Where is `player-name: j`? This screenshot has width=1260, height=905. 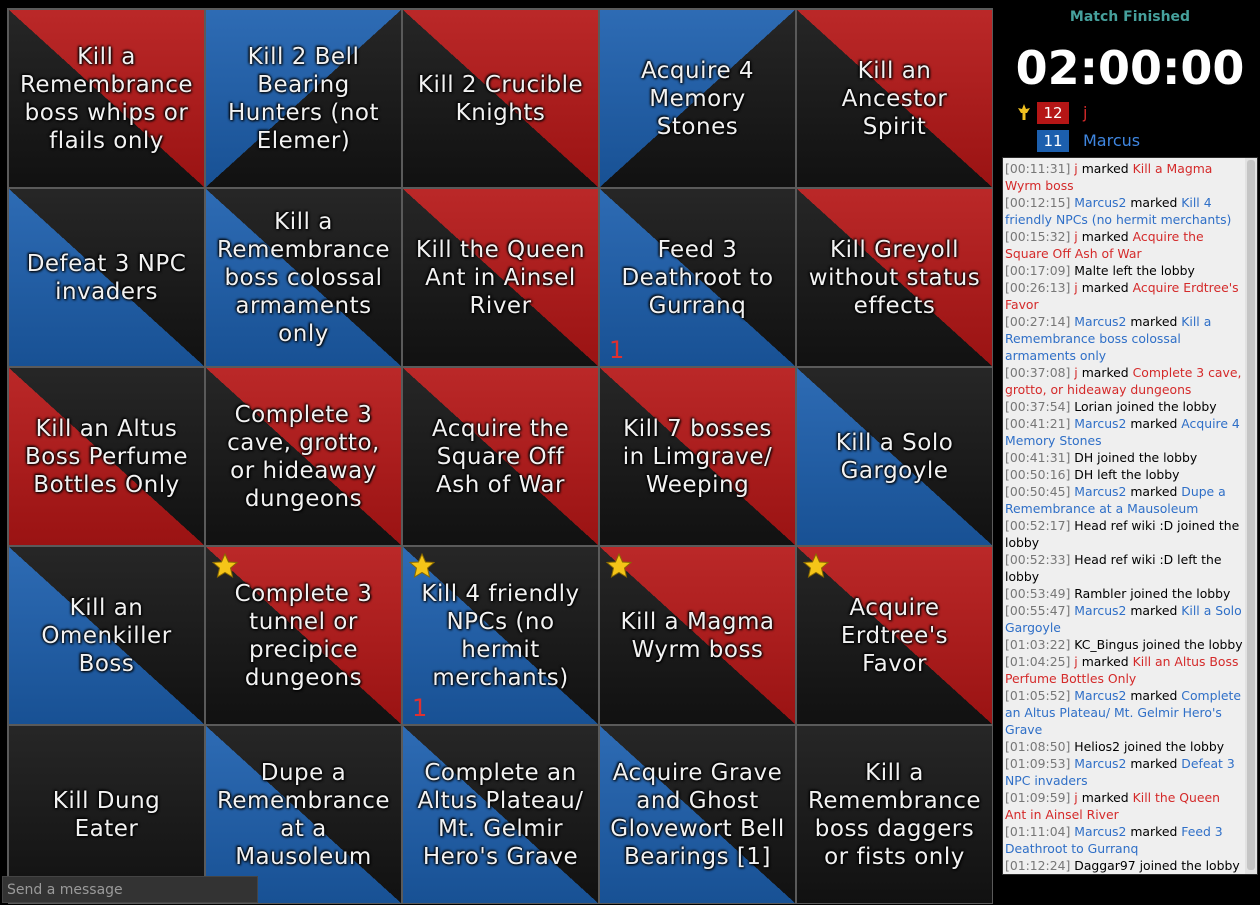
player-name: j is located at coordinates (1085, 112).